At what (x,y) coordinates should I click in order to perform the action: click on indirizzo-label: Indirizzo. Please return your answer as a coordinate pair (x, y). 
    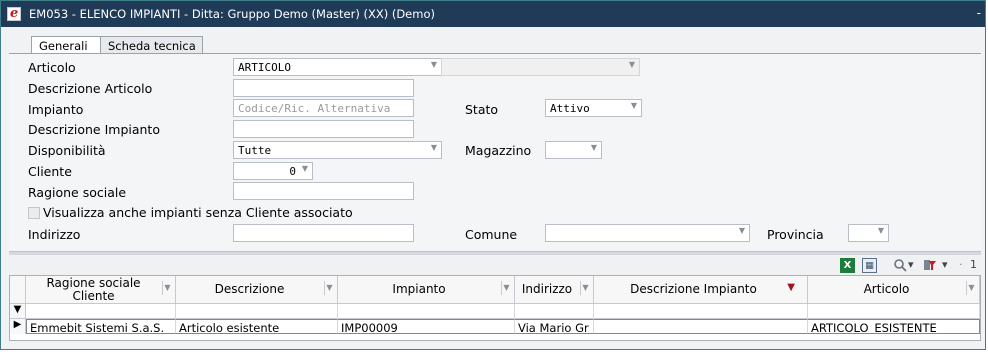
    Looking at the image, I should click on (54, 234).